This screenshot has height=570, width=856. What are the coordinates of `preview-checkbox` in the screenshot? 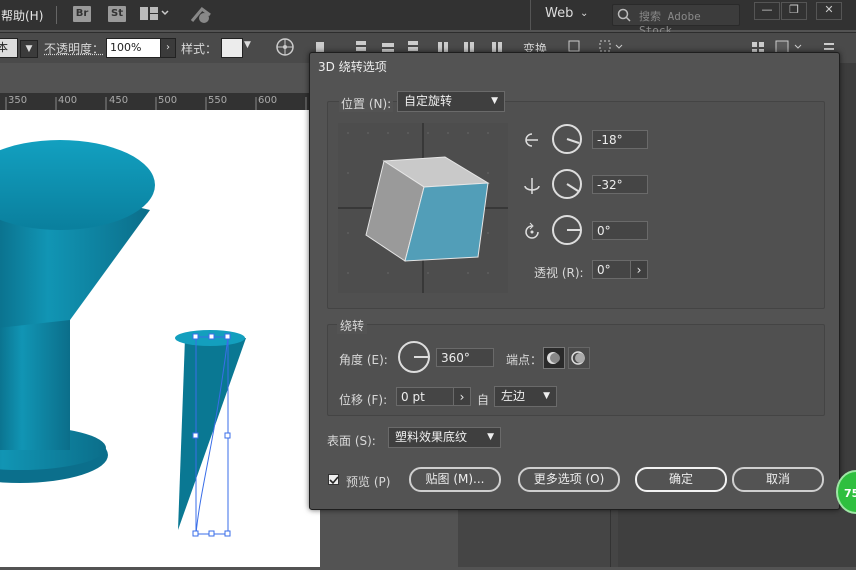 It's located at (333, 479).